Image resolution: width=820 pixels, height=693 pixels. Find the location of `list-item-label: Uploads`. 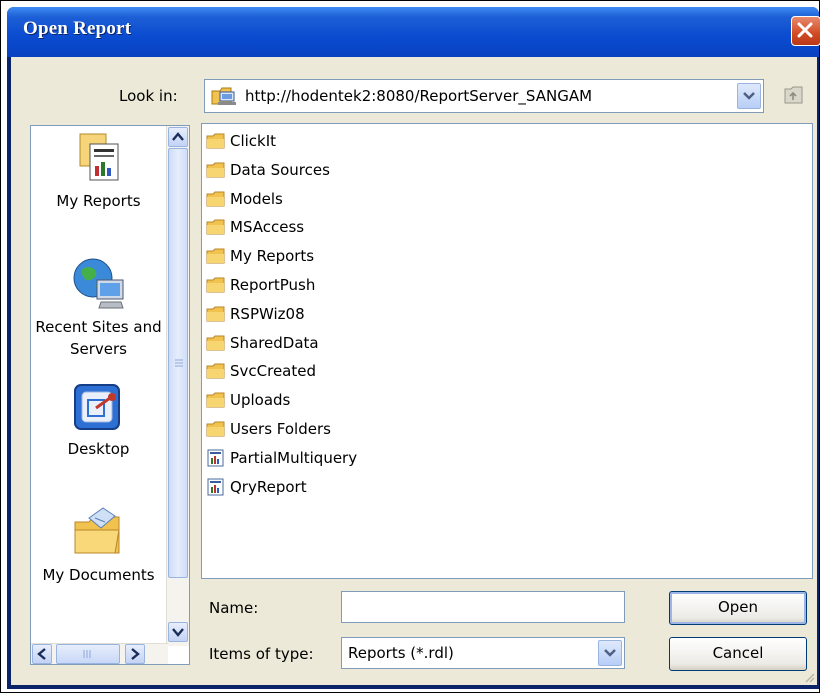

list-item-label: Uploads is located at coordinates (260, 400).